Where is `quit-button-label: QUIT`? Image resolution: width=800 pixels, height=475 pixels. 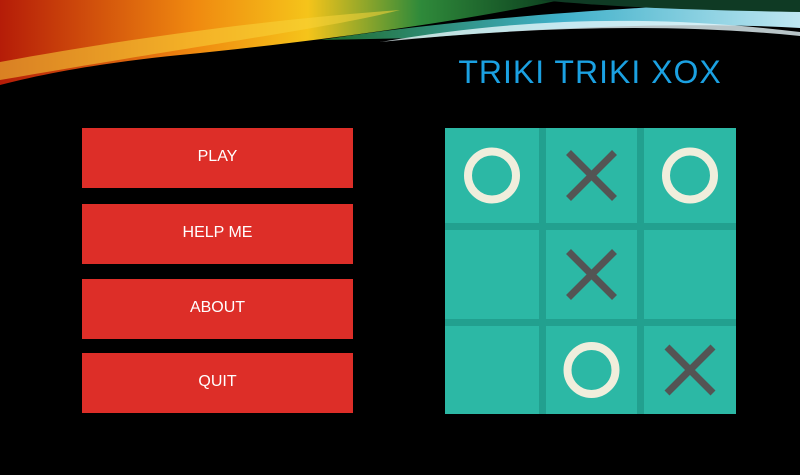 quit-button-label: QUIT is located at coordinates (217, 381).